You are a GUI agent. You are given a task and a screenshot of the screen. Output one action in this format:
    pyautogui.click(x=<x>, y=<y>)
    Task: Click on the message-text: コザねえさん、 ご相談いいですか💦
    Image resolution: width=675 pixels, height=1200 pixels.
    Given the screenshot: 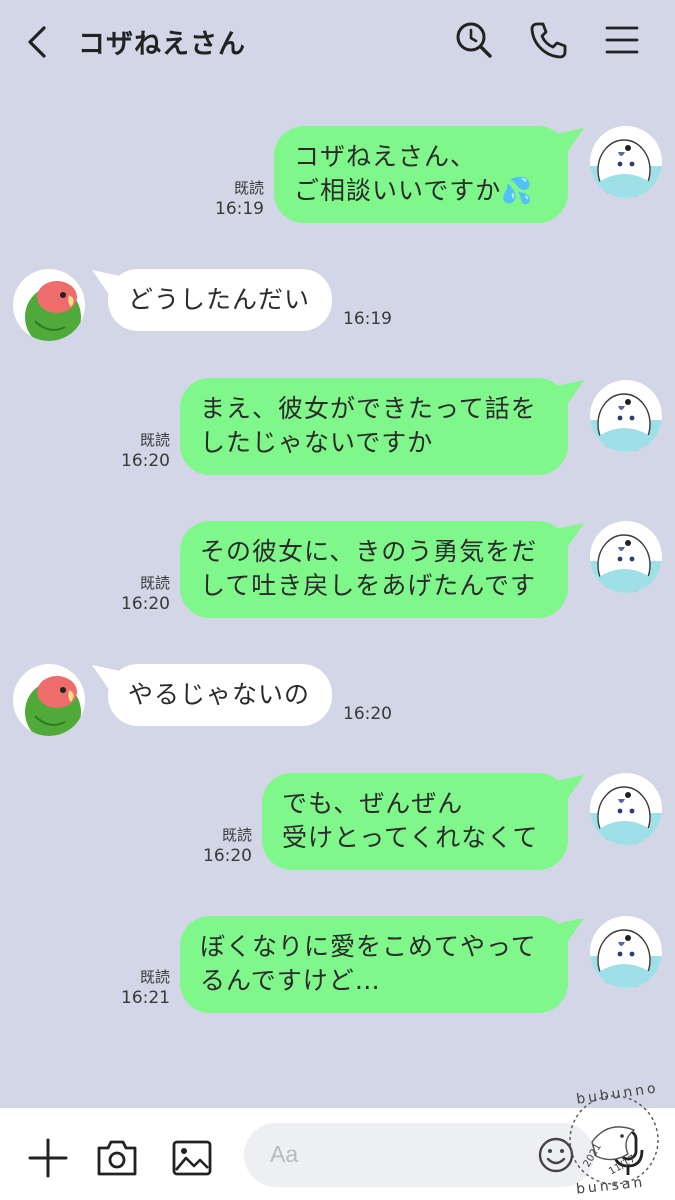 What is the action you would take?
    pyautogui.click(x=414, y=173)
    